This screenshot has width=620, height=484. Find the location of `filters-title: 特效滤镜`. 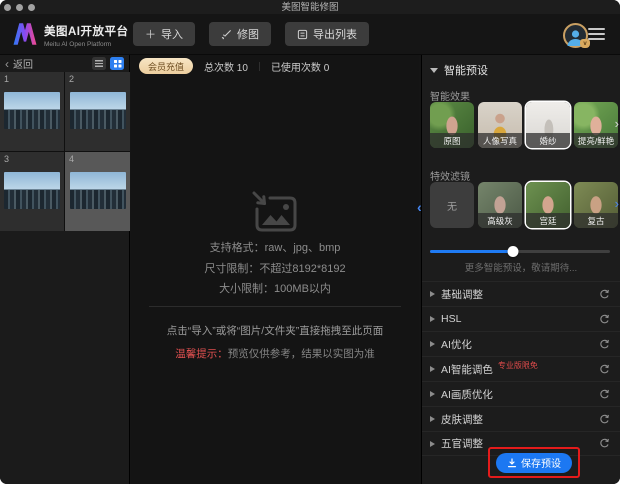

filters-title: 特效滤镜 is located at coordinates (450, 177).